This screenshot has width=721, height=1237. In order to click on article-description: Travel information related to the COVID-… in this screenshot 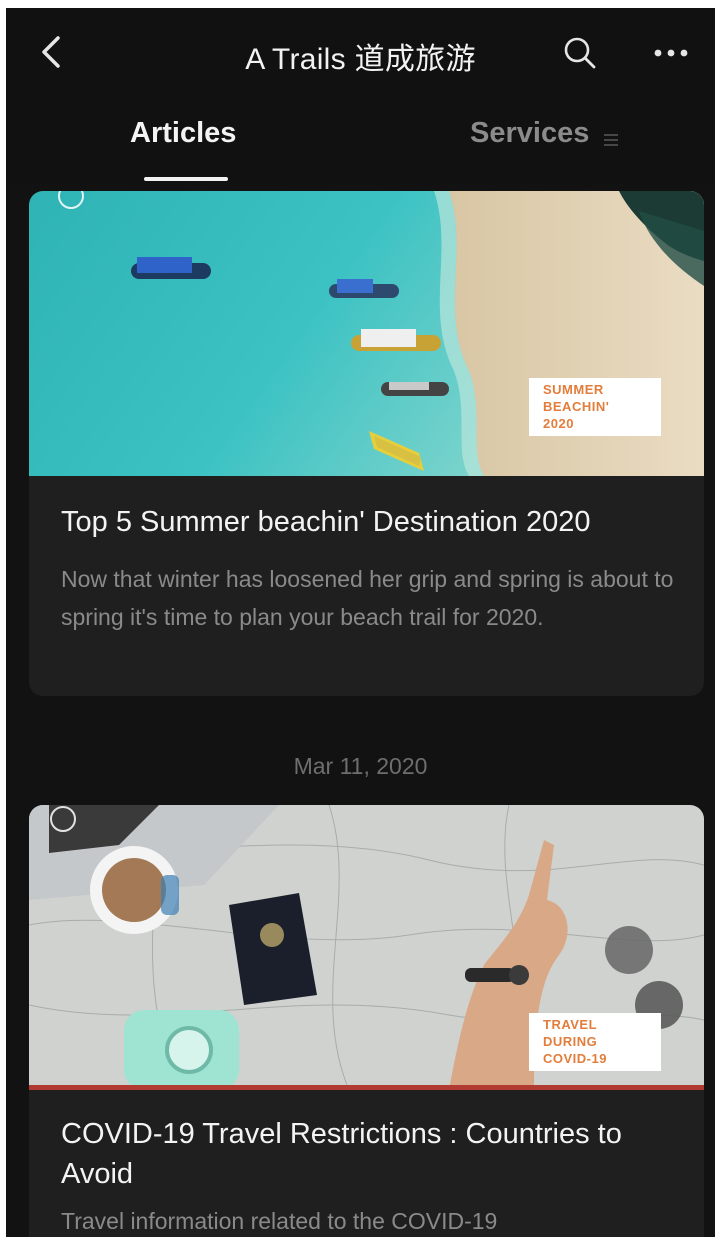, I will do `click(279, 1221)`.